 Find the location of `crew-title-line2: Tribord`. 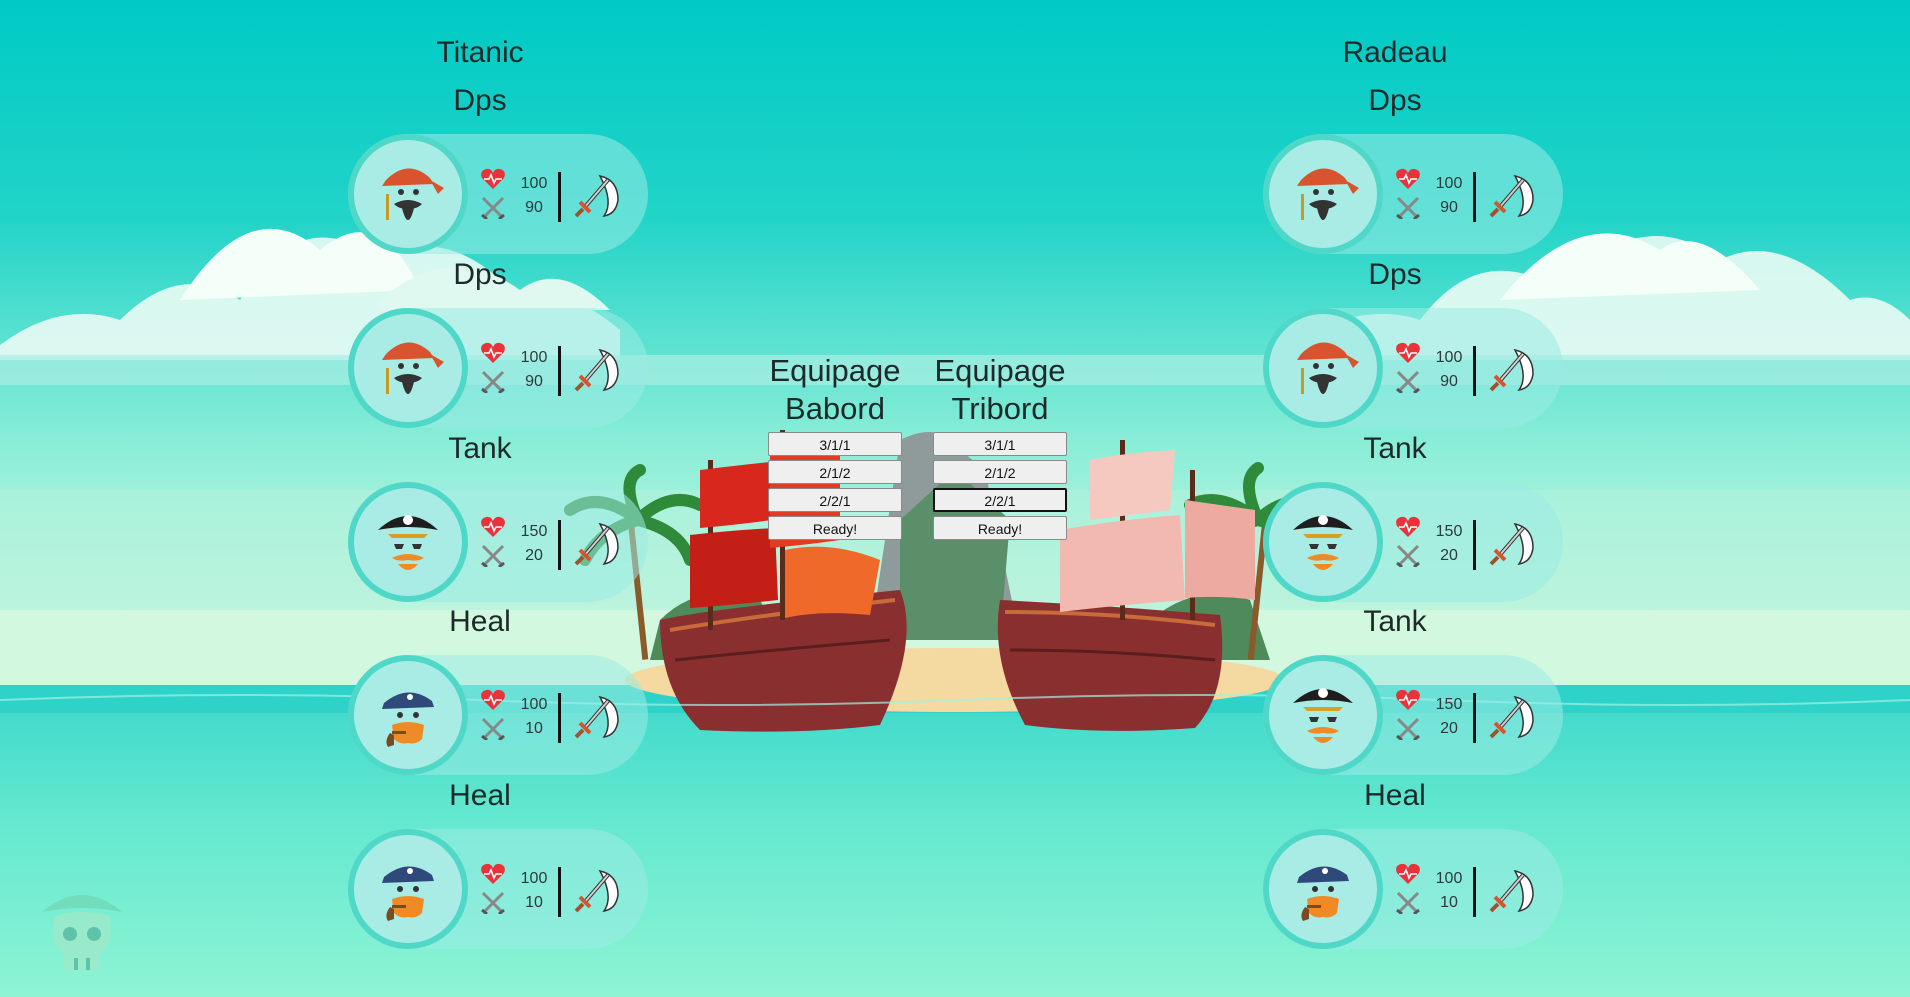

crew-title-line2: Tribord is located at coordinates (1000, 408).